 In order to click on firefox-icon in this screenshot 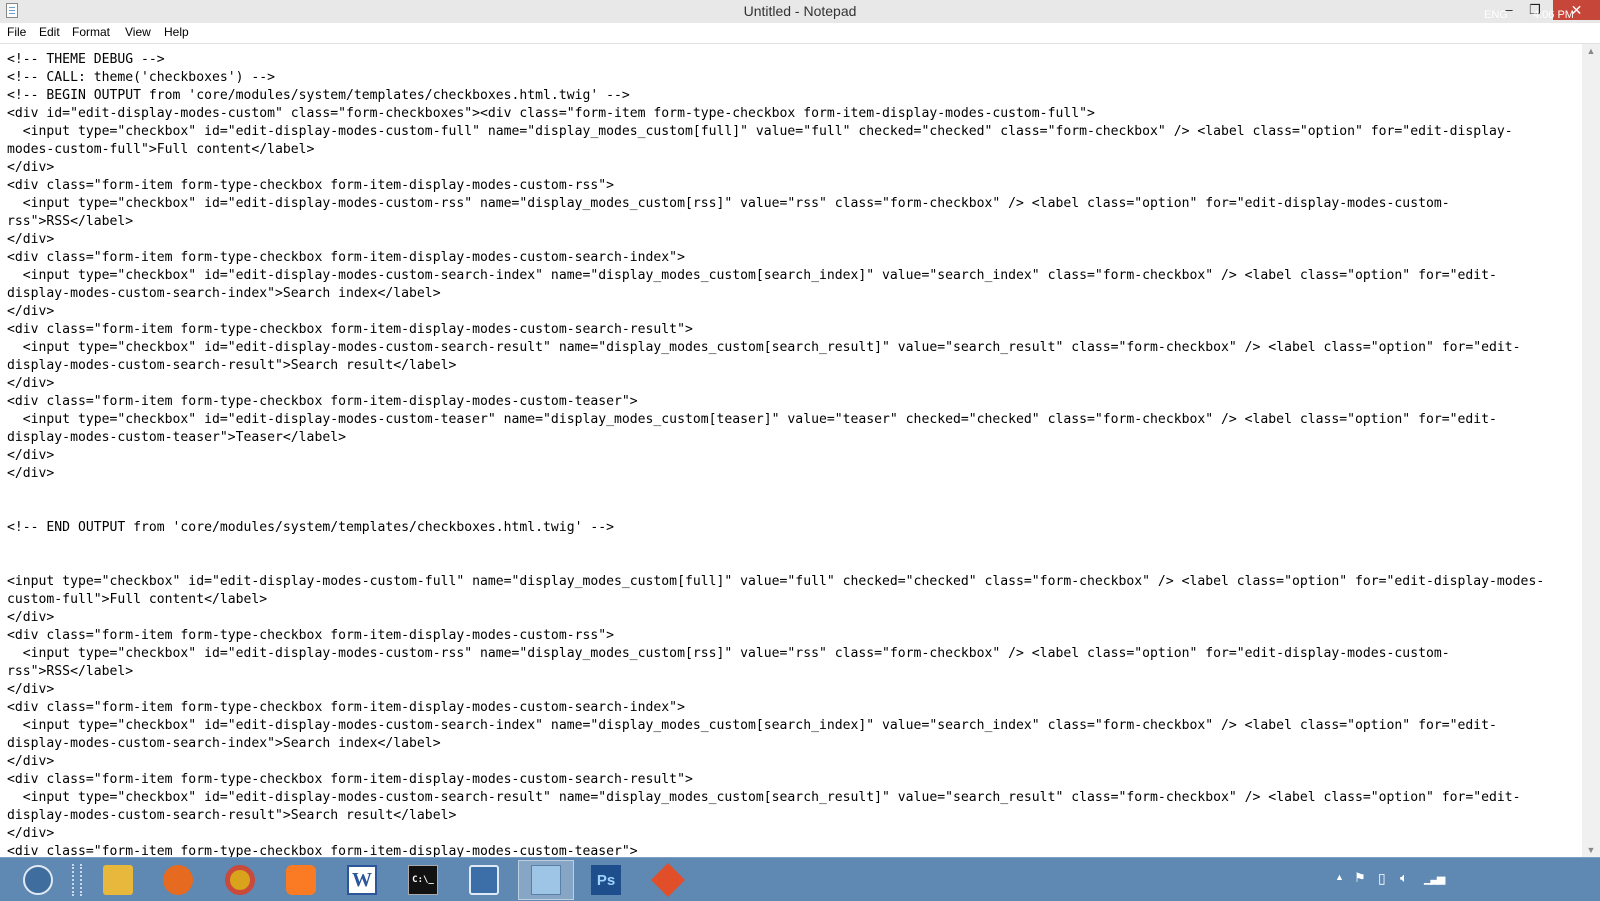, I will do `click(178, 880)`.